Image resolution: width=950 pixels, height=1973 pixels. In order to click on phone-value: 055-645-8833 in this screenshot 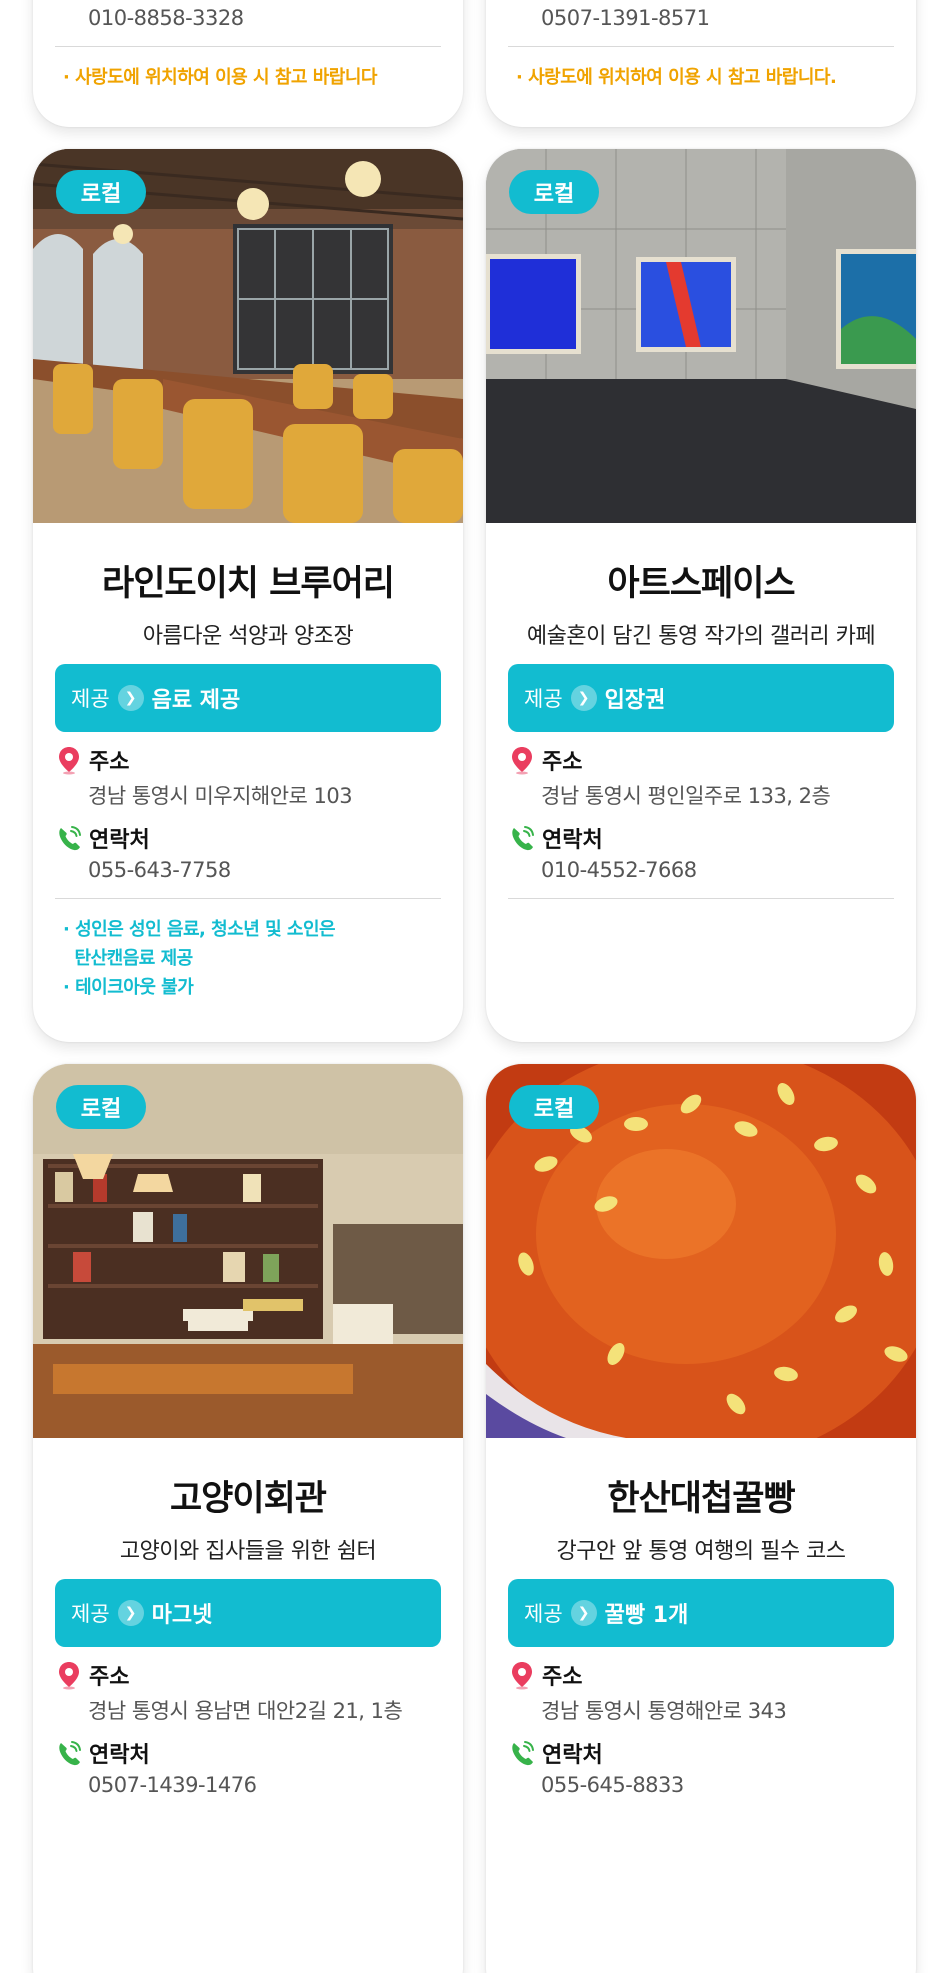, I will do `click(701, 1785)`.